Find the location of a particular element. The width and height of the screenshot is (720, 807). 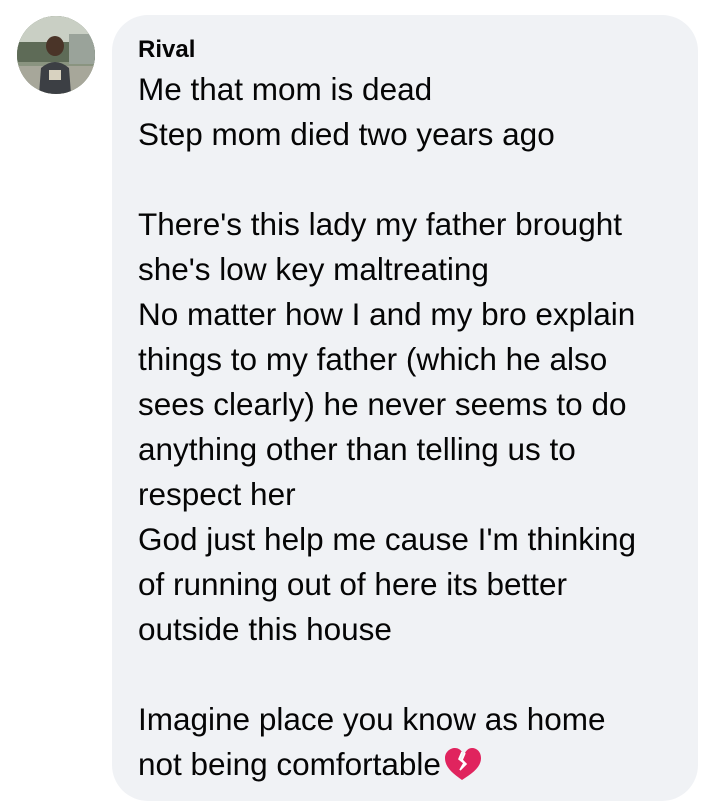

comment-line: respect her is located at coordinates (217, 494).